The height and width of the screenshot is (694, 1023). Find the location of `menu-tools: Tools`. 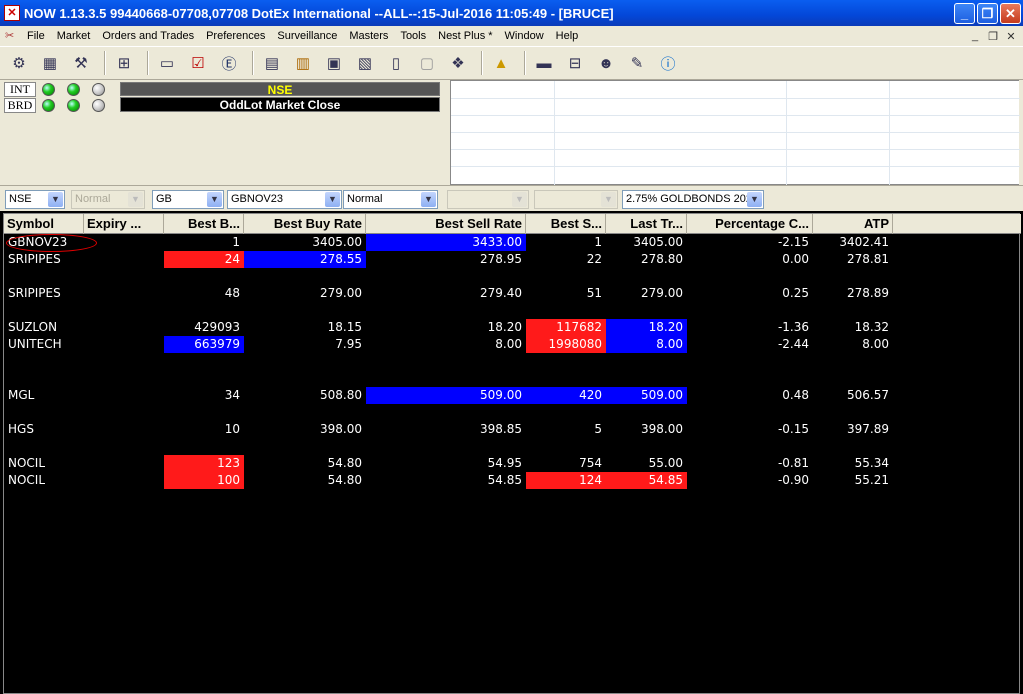

menu-tools: Tools is located at coordinates (413, 36).